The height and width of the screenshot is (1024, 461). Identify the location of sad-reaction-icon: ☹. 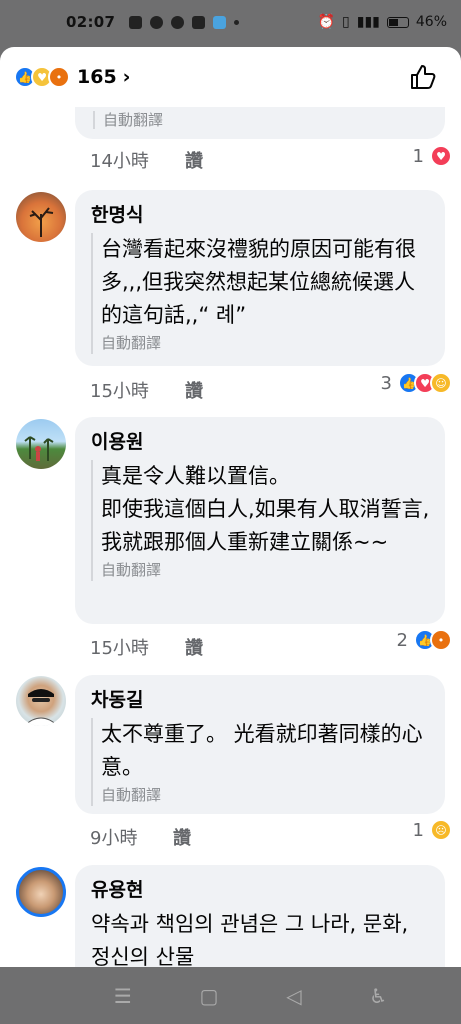
(441, 830).